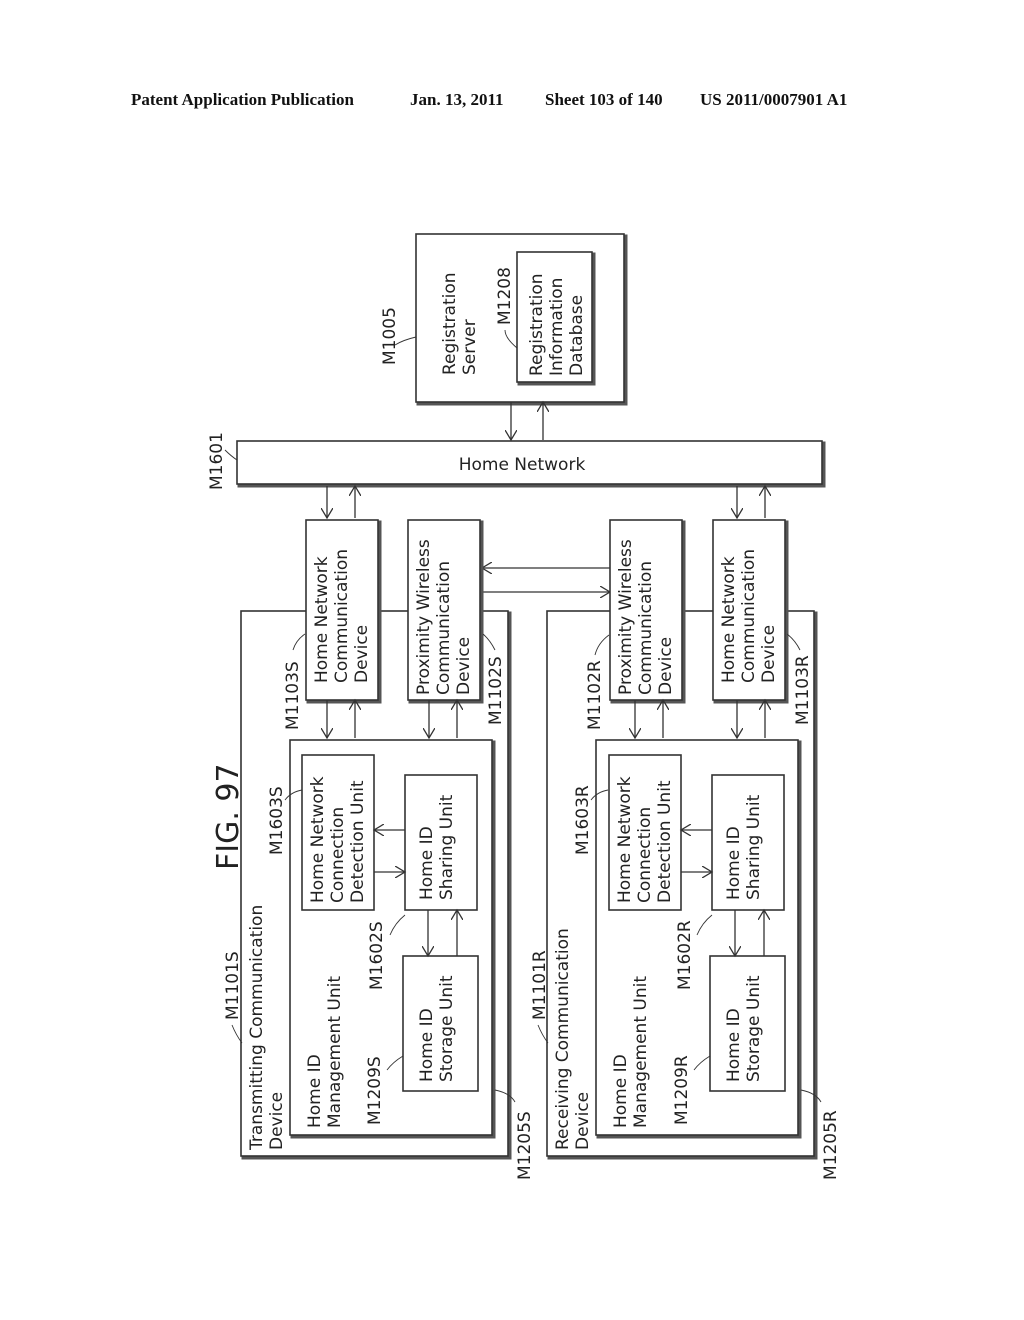 The height and width of the screenshot is (1320, 1024). I want to click on rx-detect-ref: M1603R, so click(583, 820).